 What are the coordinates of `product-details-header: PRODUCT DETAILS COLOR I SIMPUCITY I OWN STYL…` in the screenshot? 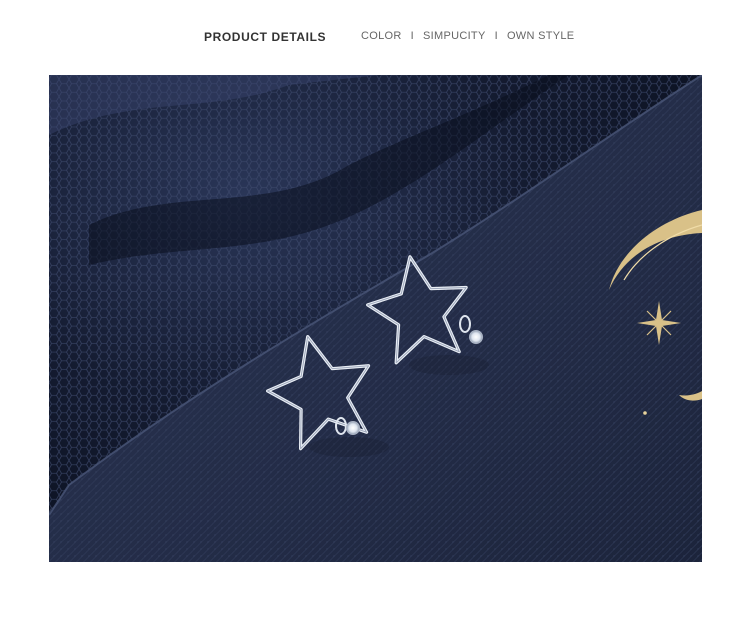 It's located at (375, 38).